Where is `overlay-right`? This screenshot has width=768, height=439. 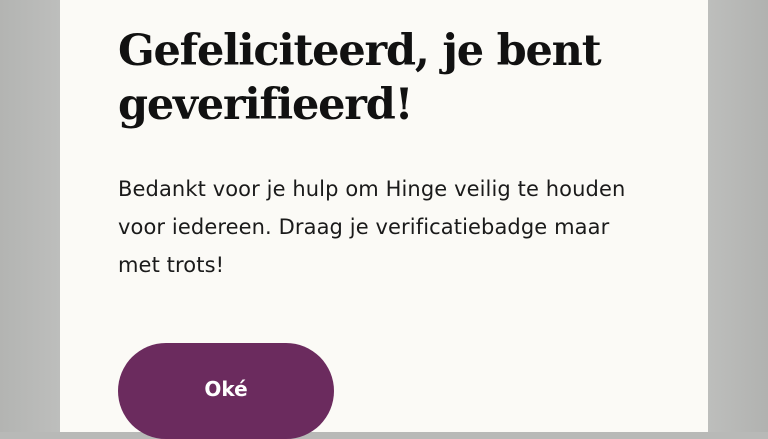 overlay-right is located at coordinates (738, 216).